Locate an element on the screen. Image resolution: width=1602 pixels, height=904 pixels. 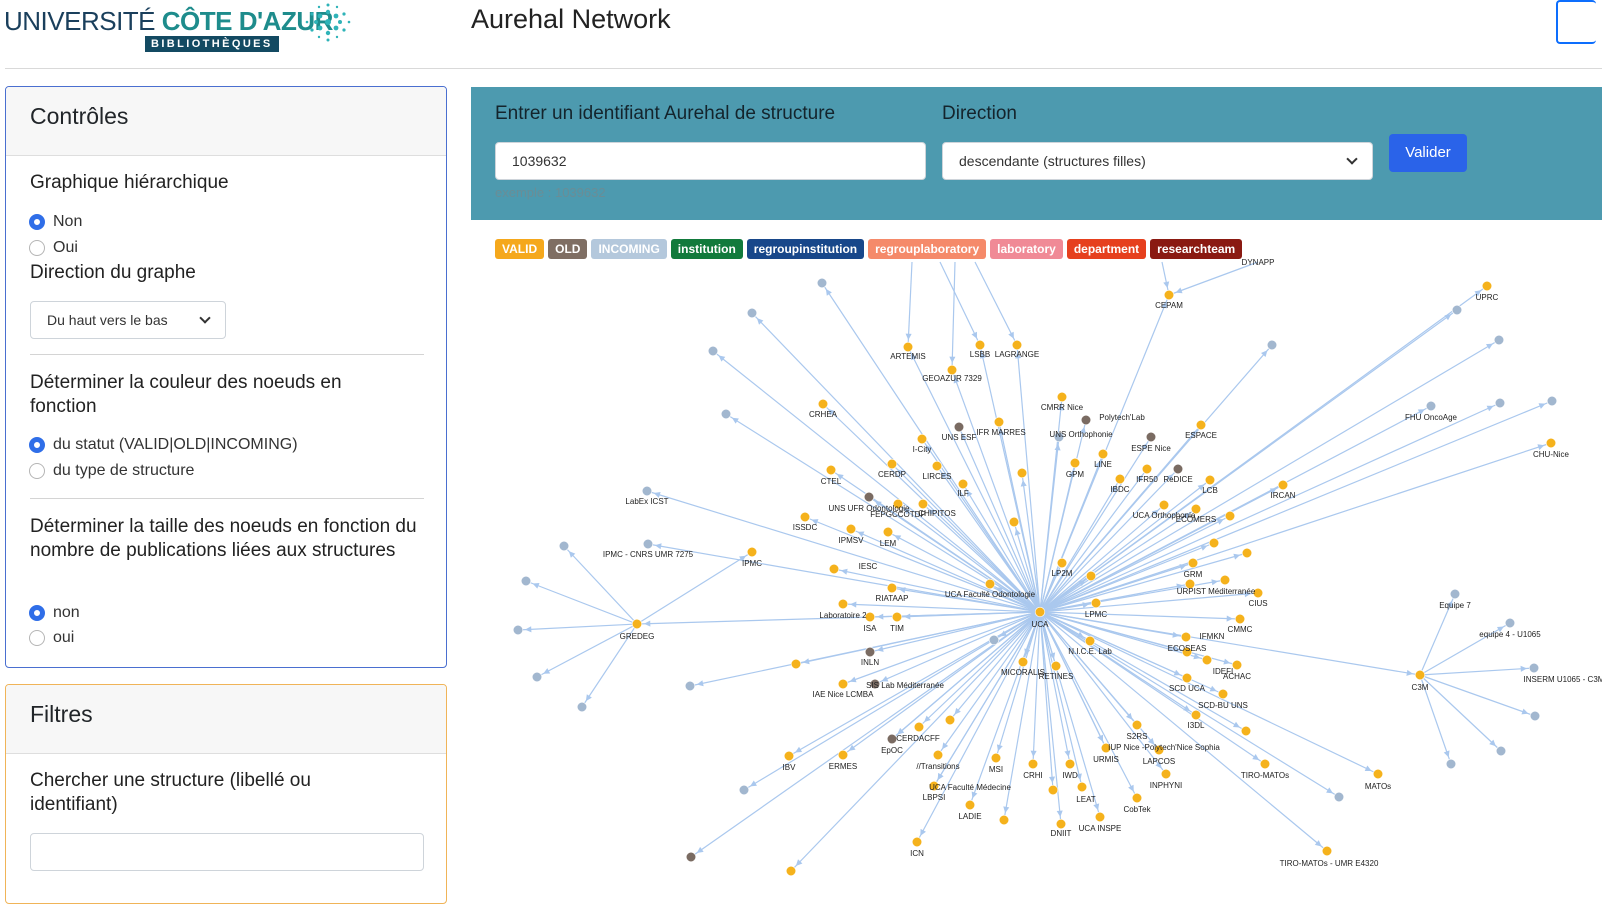
direction-select: Du haut vers le bas is located at coordinates (128, 320).